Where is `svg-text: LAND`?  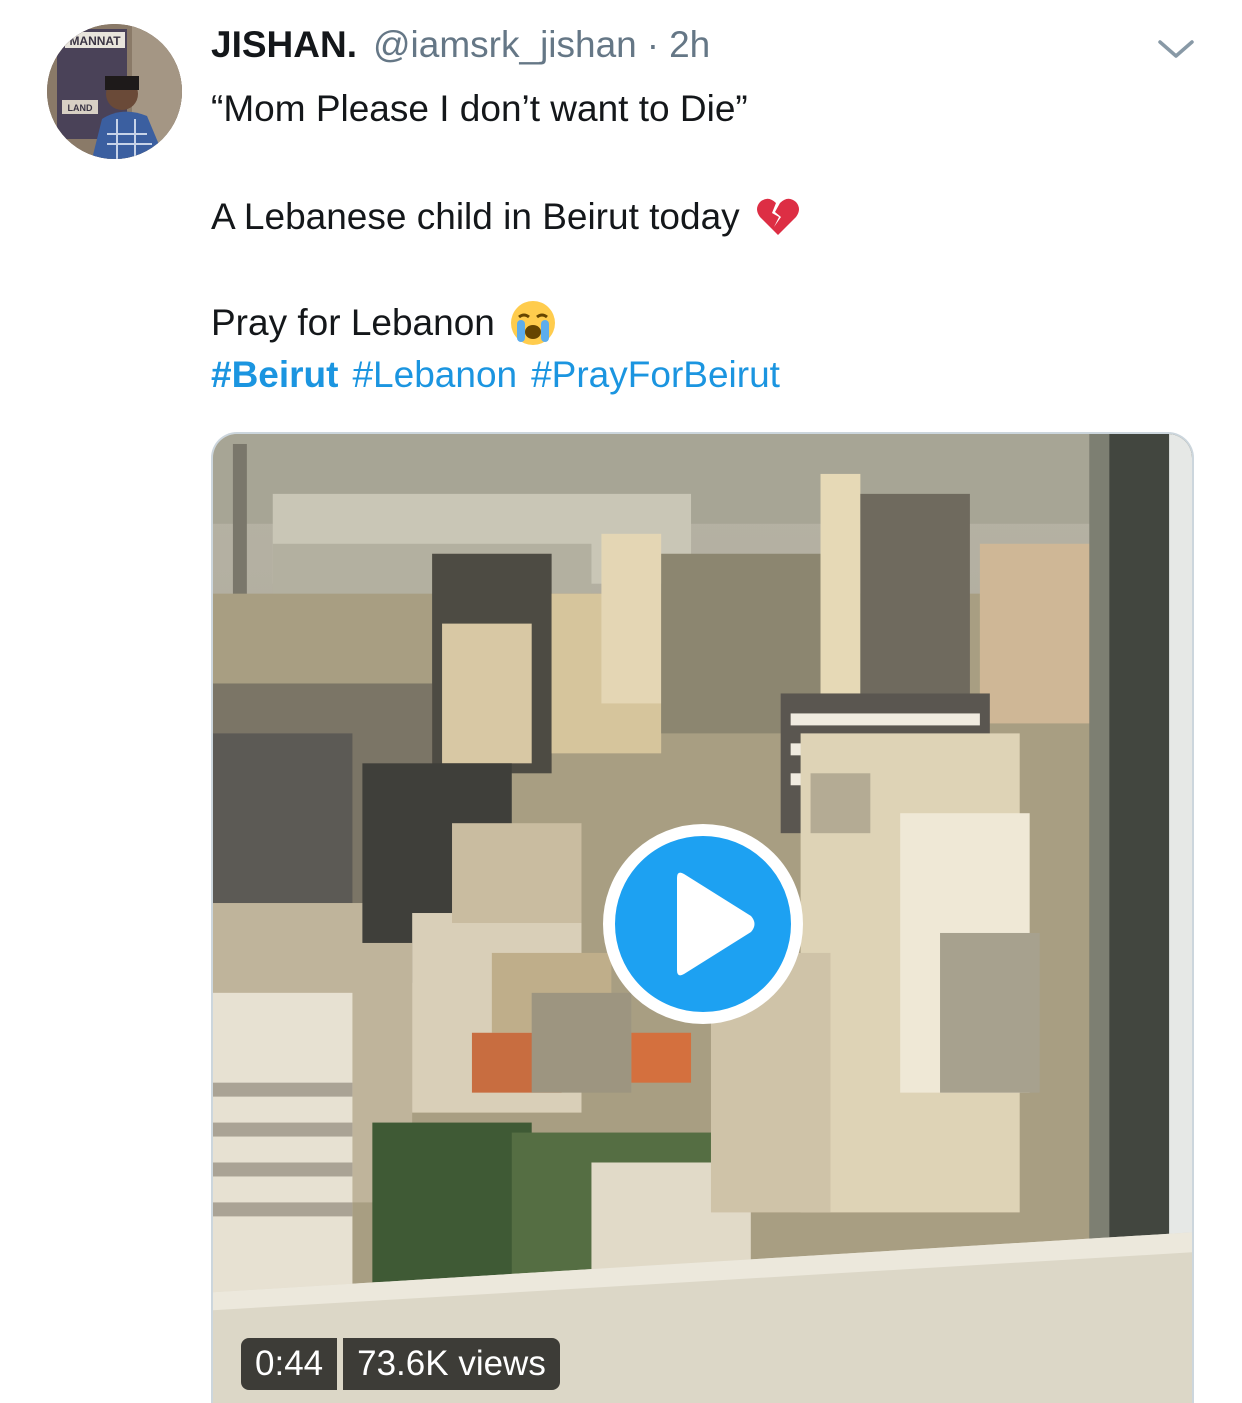
svg-text: LAND is located at coordinates (80, 108).